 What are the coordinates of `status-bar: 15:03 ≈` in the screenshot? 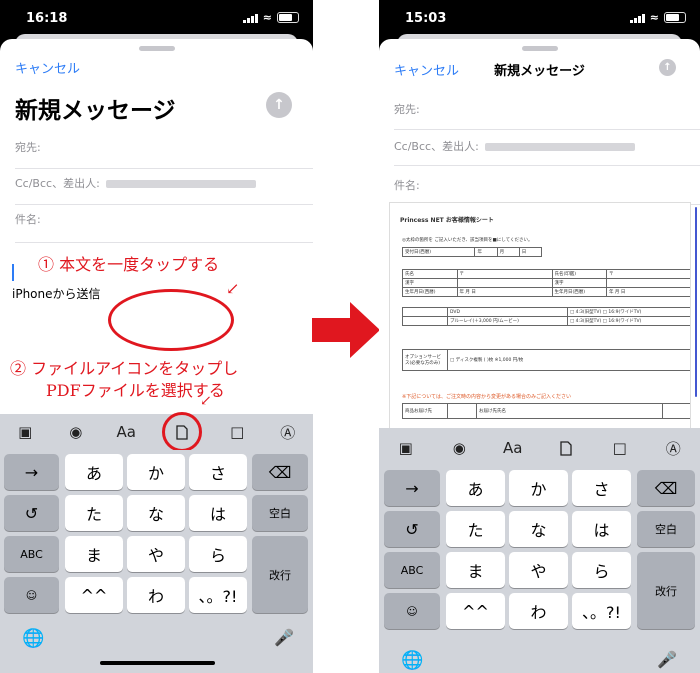 It's located at (539, 18).